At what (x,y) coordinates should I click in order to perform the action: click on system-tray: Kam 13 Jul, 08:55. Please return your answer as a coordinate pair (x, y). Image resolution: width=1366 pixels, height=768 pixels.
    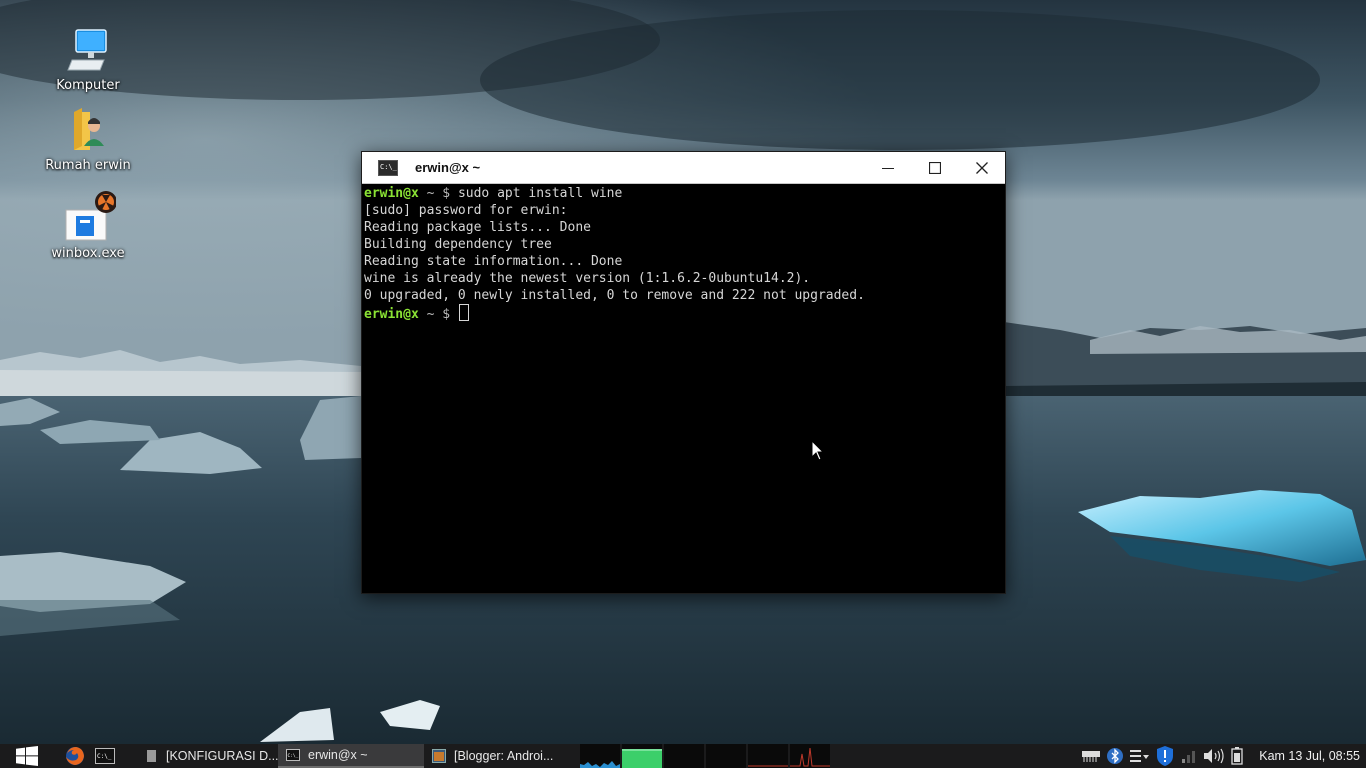
    Looking at the image, I should click on (1222, 756).